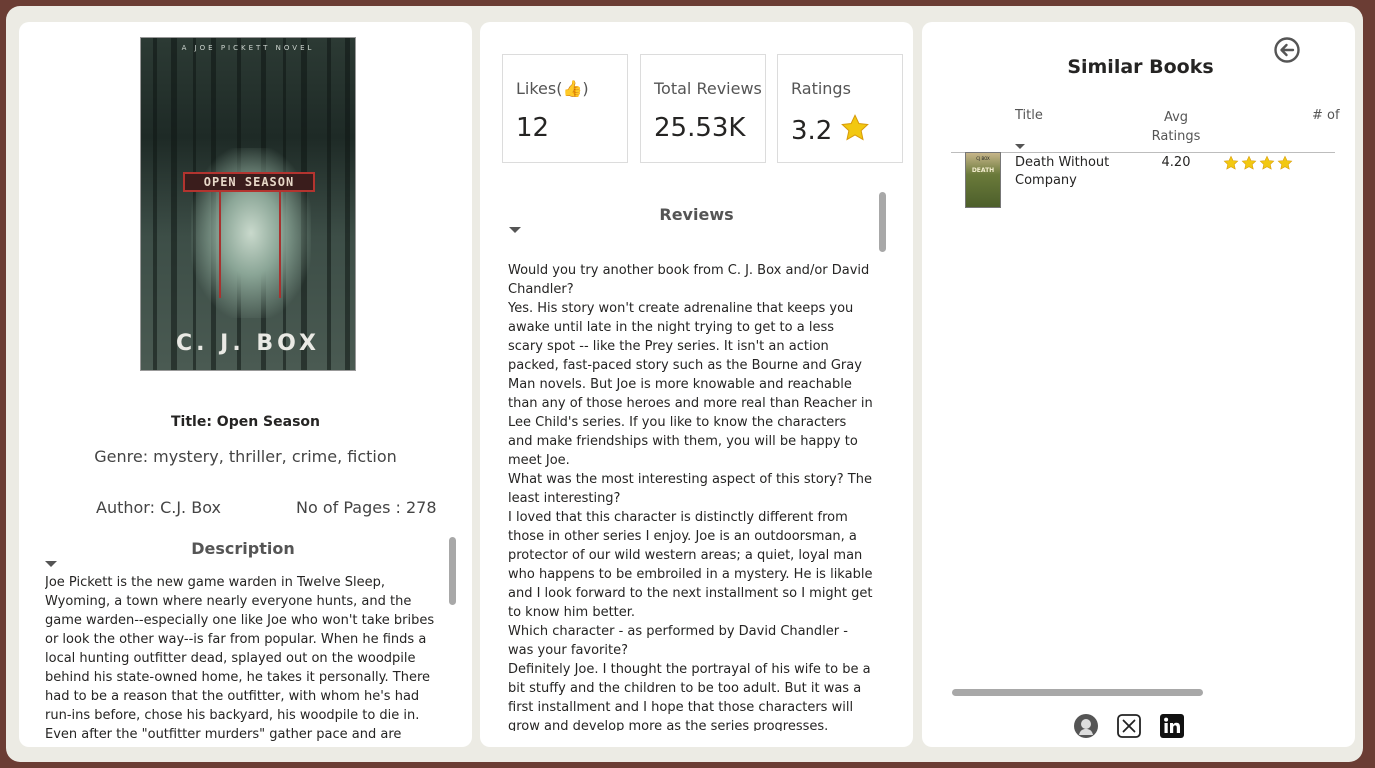 The width and height of the screenshot is (1375, 768). Describe the element at coordinates (565, 108) in the screenshot. I see `likes-card: Likes(👍) 12` at that location.